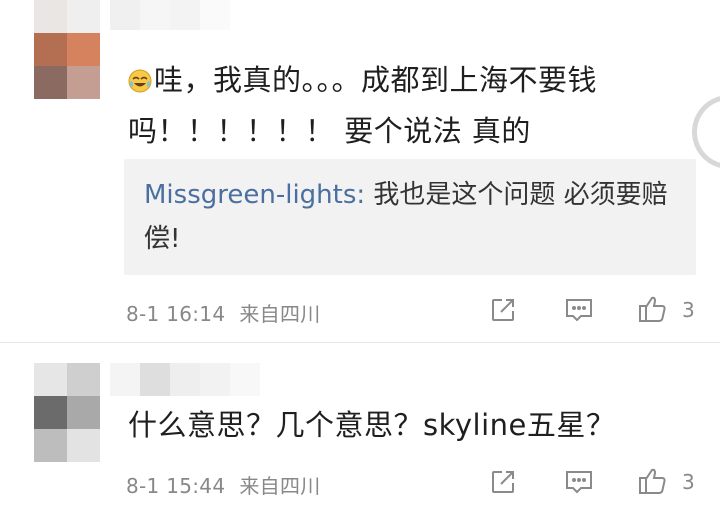 This screenshot has height=526, width=720. Describe the element at coordinates (176, 314) in the screenshot. I see `comment-date: 8-1 16:14` at that location.